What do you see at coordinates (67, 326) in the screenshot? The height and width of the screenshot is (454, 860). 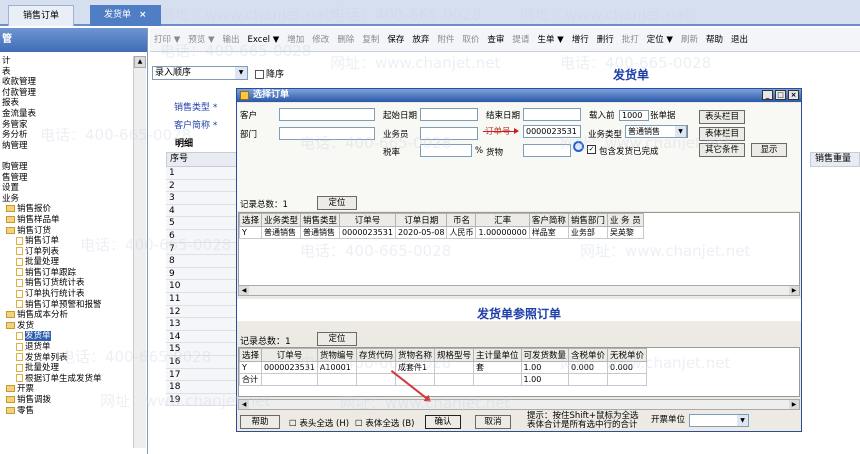 I see `nav-item: 发货` at bounding box center [67, 326].